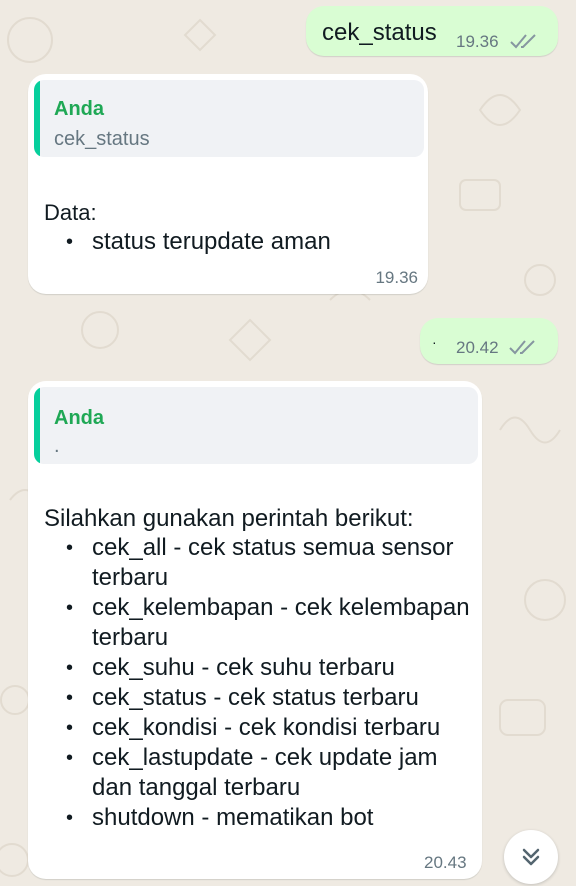  I want to click on double-chevron-down-icon, so click(531, 857).